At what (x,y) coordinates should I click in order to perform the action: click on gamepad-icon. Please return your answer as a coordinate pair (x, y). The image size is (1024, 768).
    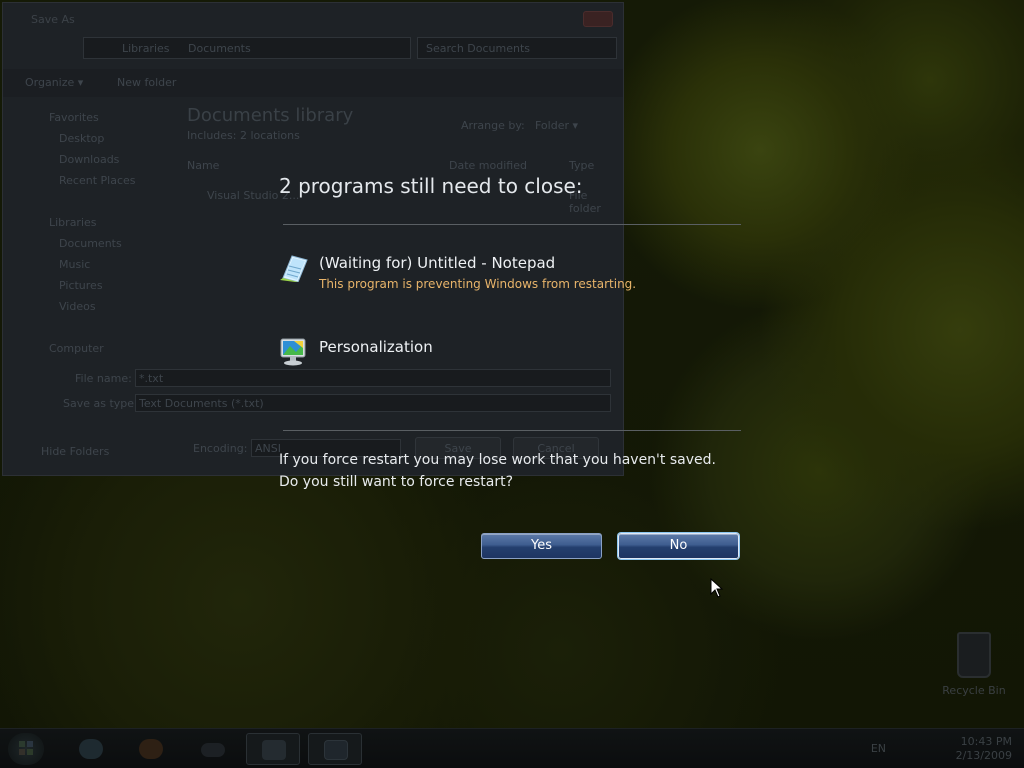
    Looking at the image, I should click on (213, 750).